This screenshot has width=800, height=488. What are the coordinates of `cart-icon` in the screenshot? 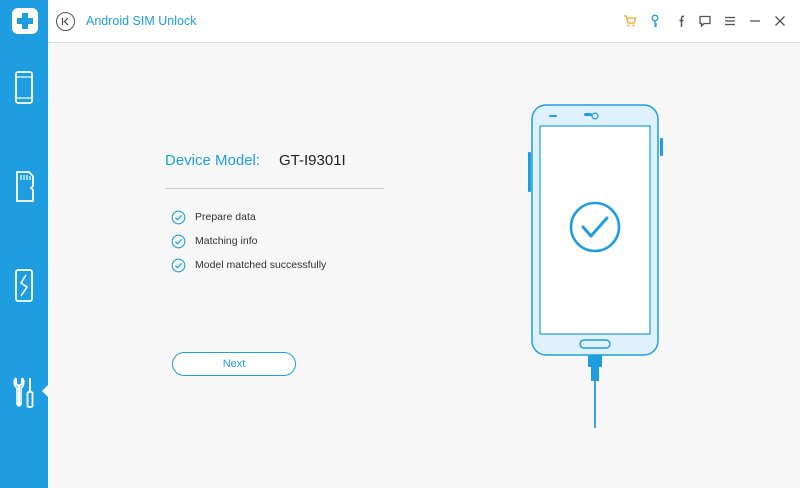 It's located at (629, 21).